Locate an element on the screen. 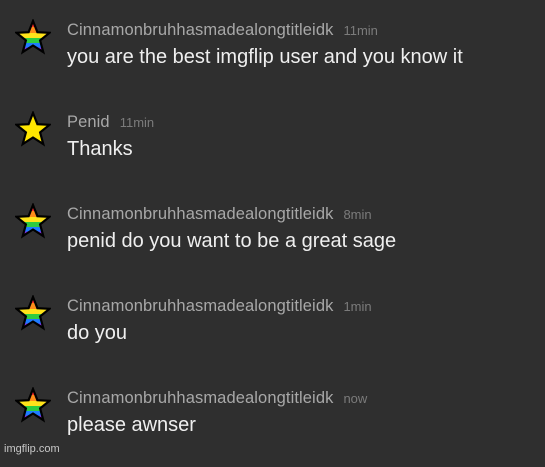  timestamp: 1min is located at coordinates (357, 306).